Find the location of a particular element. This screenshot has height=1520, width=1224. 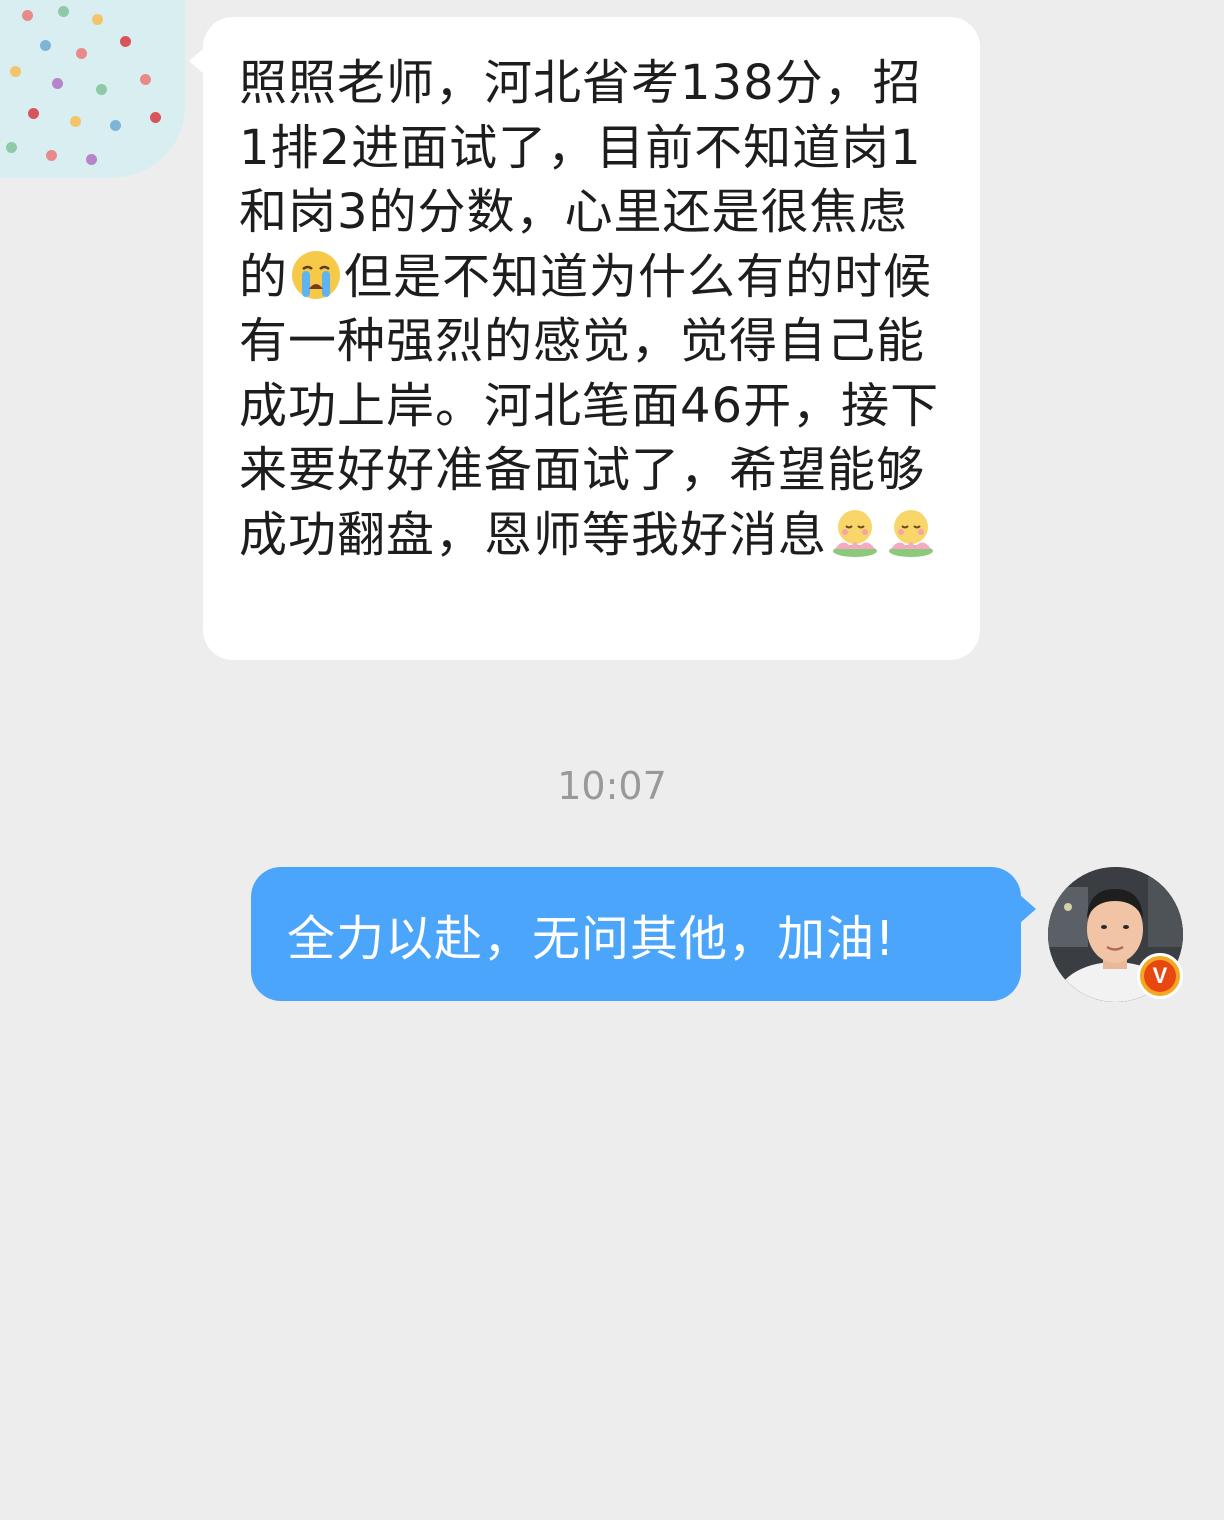

outgoing-message-text: 全力以赴，无问其他，加油! is located at coordinates (591, 939).